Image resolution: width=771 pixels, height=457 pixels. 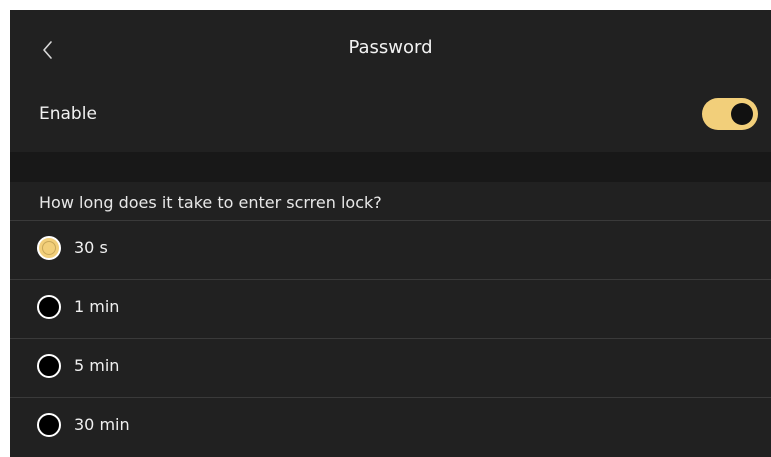 What do you see at coordinates (730, 114) in the screenshot?
I see `enable-toggle` at bounding box center [730, 114].